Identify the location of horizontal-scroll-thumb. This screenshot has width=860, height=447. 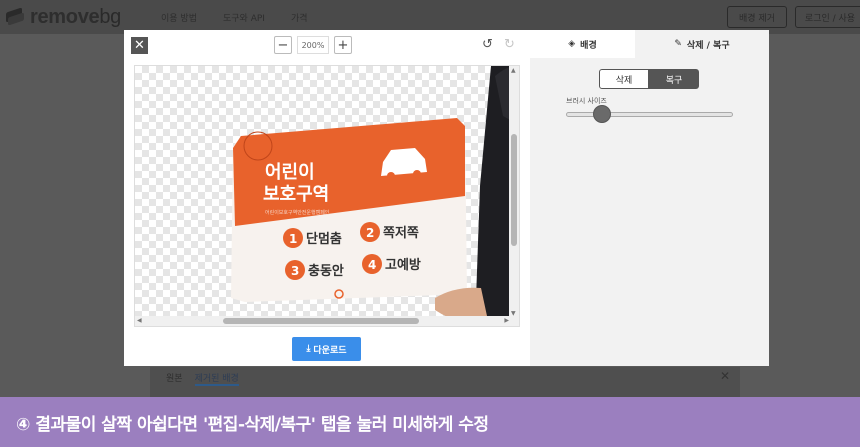
(321, 321).